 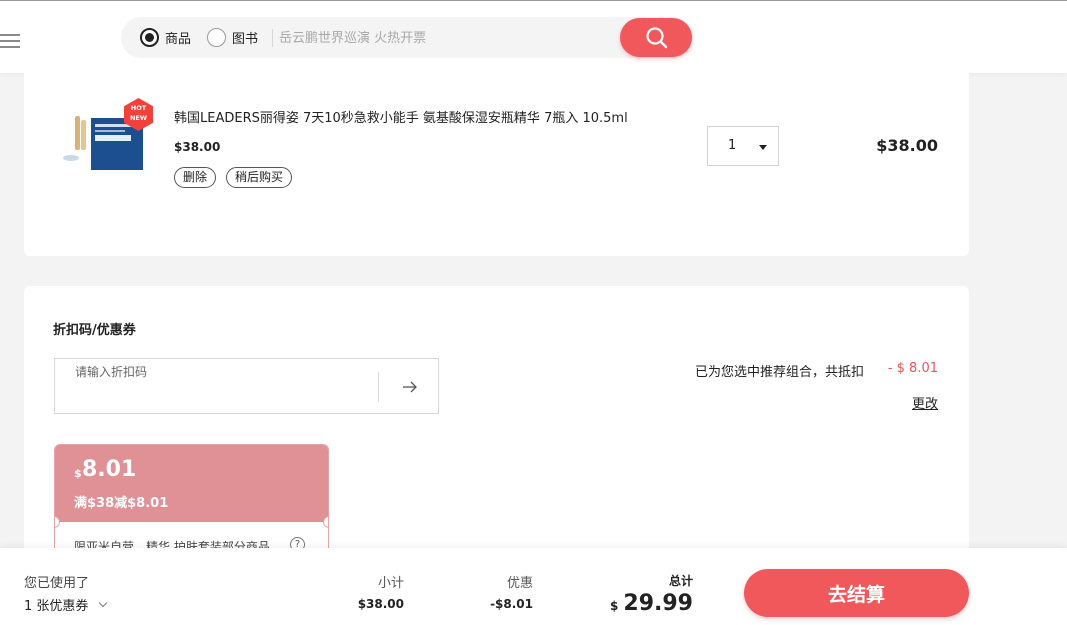 I want to click on coupon-currency: $, so click(x=78, y=473).